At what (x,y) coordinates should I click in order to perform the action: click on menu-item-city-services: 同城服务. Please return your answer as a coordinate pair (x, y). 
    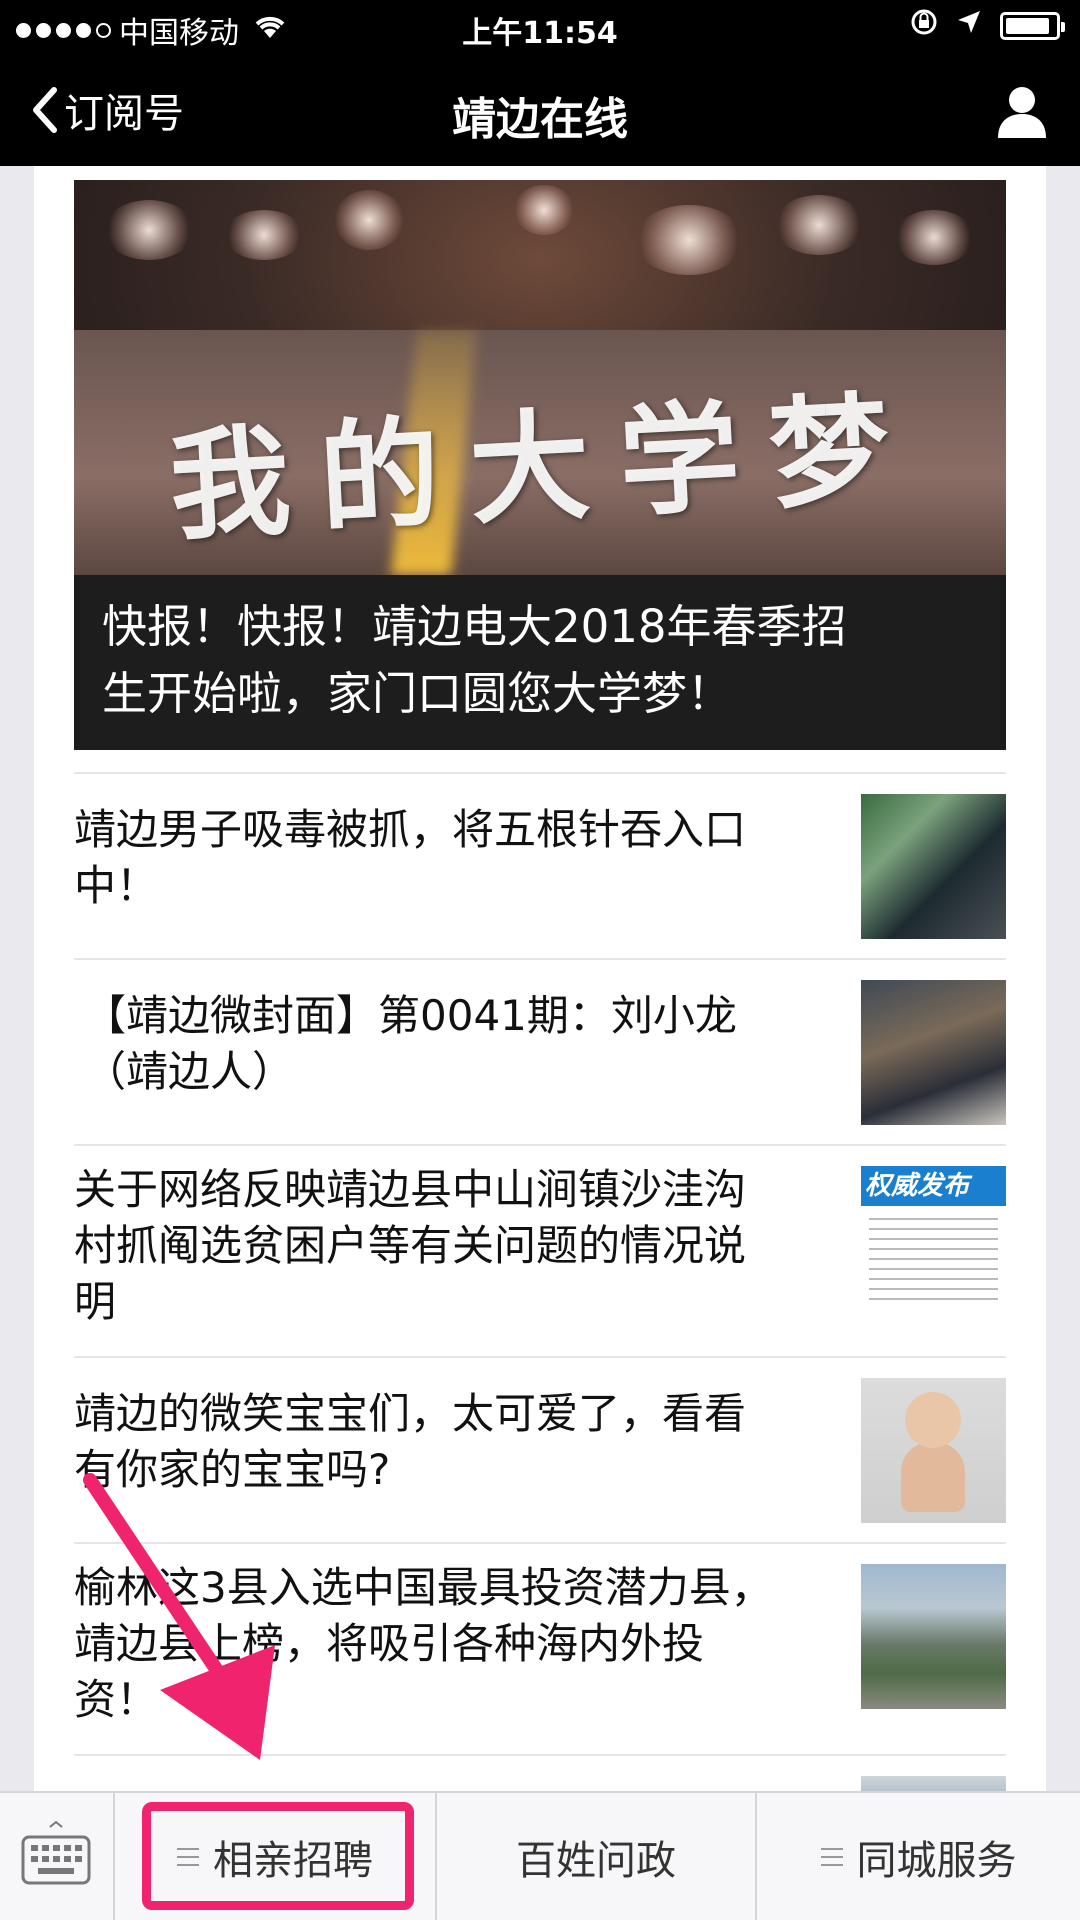
    Looking at the image, I should click on (918, 1856).